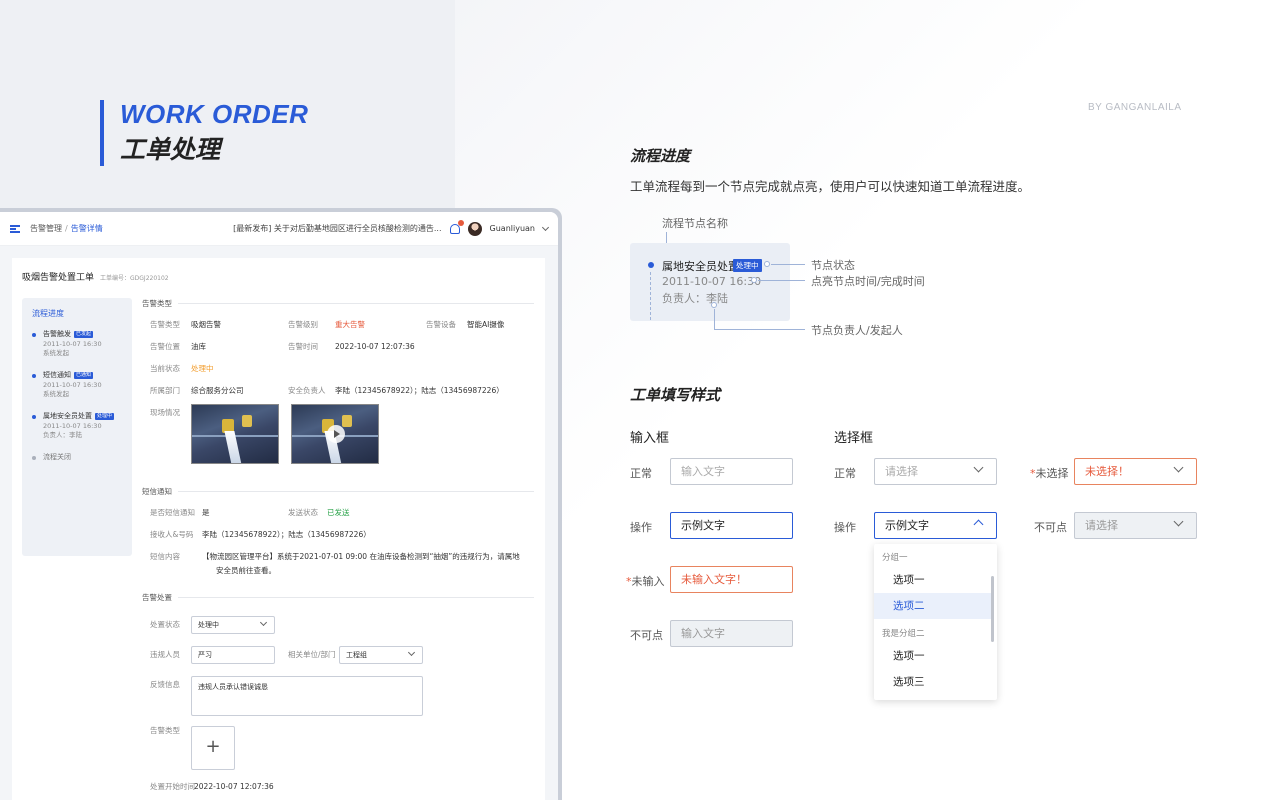 This screenshot has height=800, width=1280. Describe the element at coordinates (868, 281) in the screenshot. I see `annotation-node-time: 点亮节点时间/完成时间` at that location.